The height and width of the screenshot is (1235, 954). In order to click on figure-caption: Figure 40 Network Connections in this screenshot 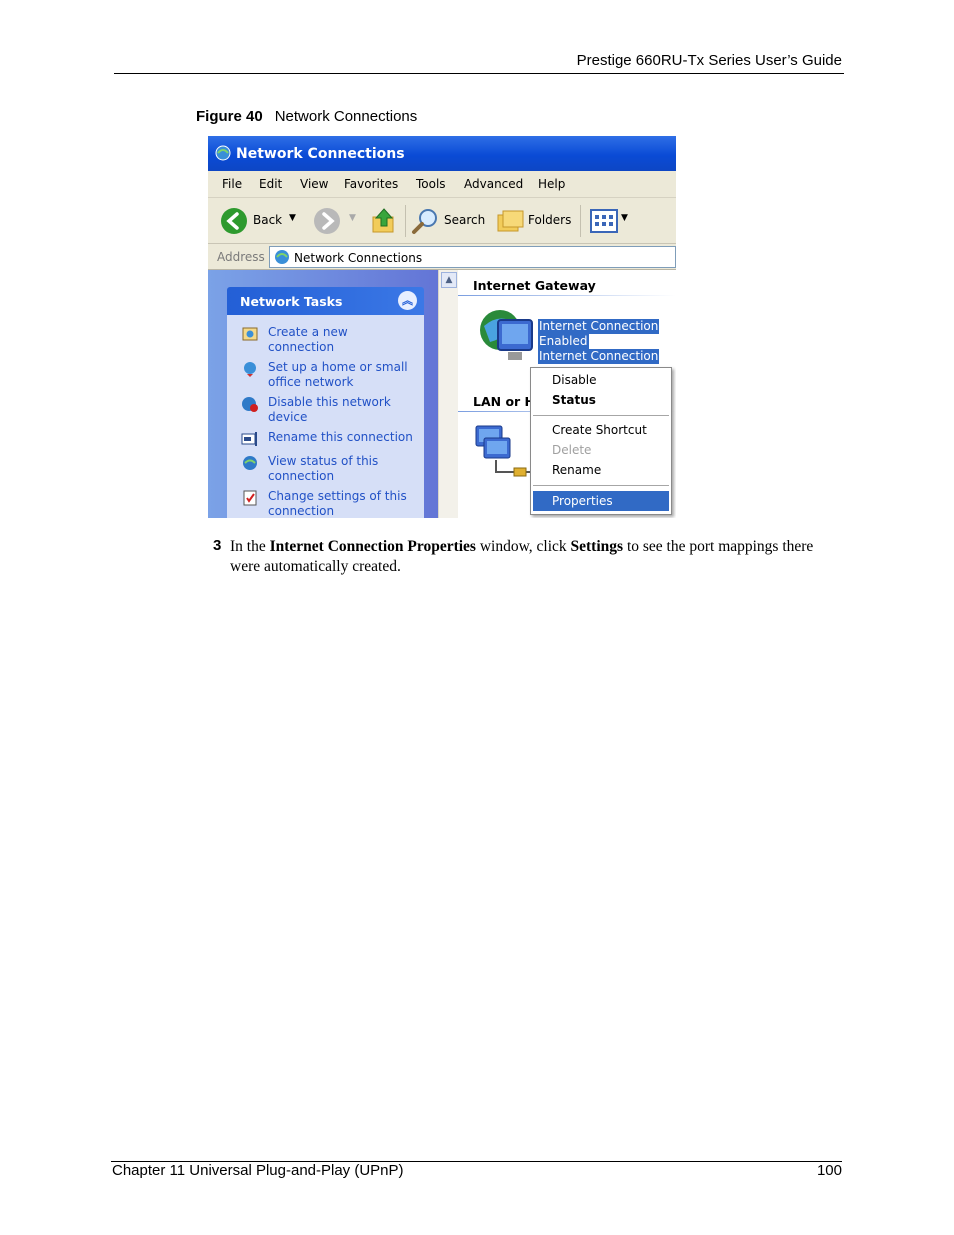, I will do `click(306, 116)`.